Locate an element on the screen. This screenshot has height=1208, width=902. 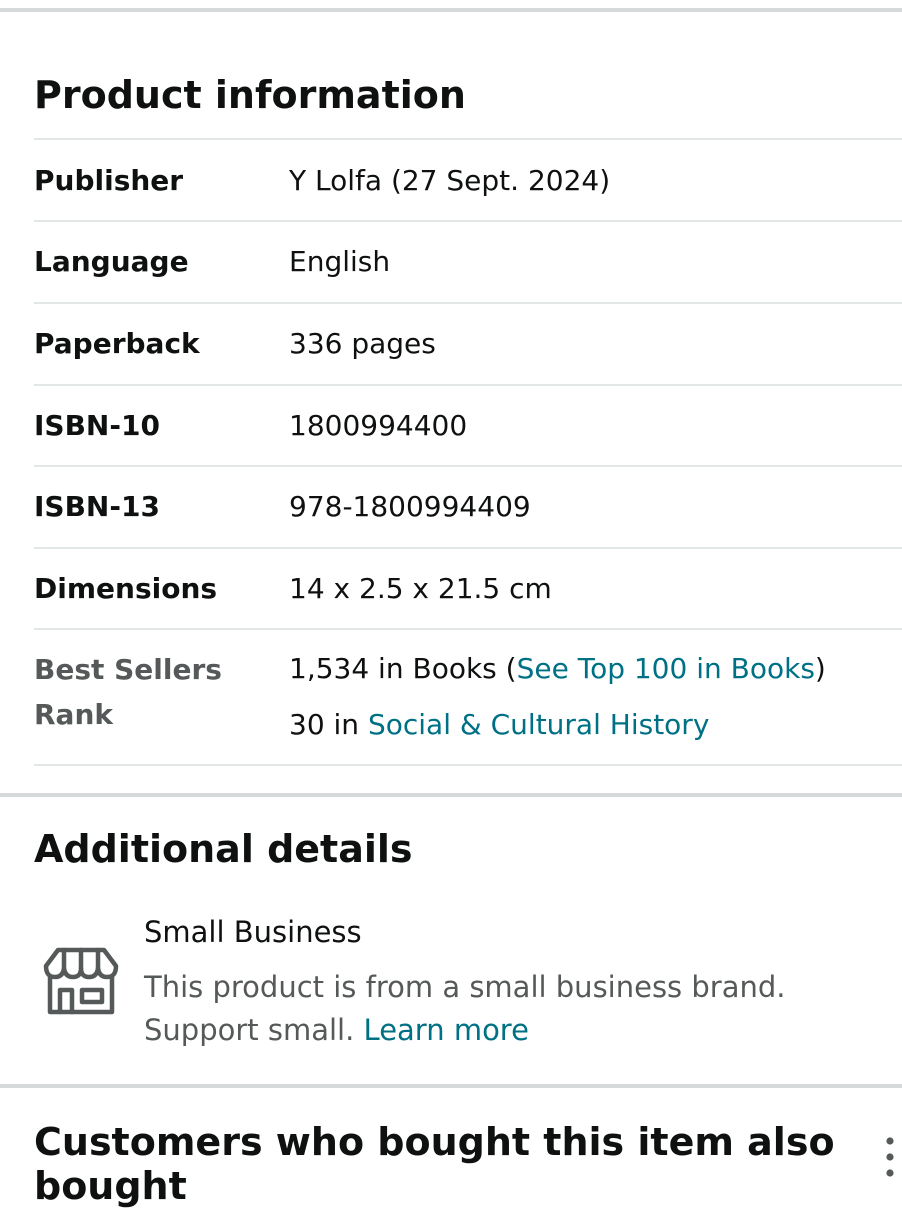
detail-value: 14 x 2.5 x 21.5 cm is located at coordinates (420, 588).